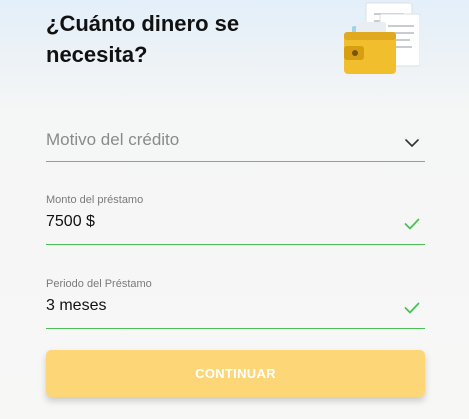 This screenshot has height=419, width=469. Describe the element at coordinates (70, 222) in the screenshot. I see `amount-value: 7500 $` at that location.